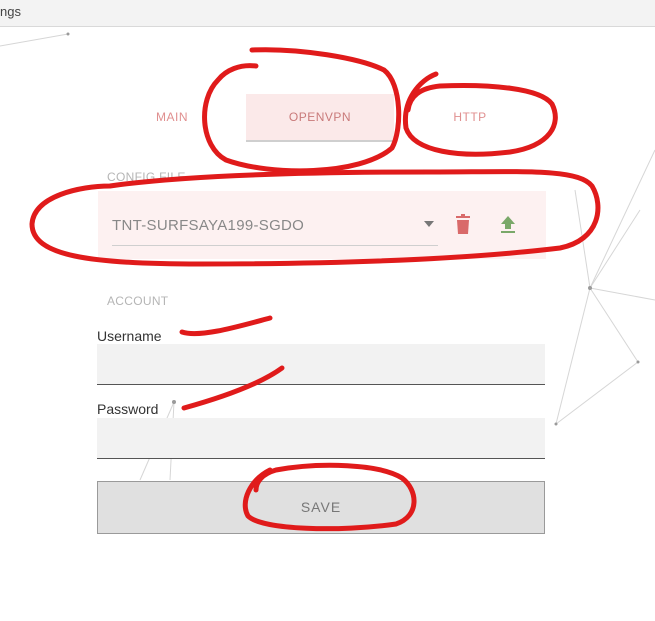  What do you see at coordinates (429, 224) in the screenshot?
I see `chevron-down-icon` at bounding box center [429, 224].